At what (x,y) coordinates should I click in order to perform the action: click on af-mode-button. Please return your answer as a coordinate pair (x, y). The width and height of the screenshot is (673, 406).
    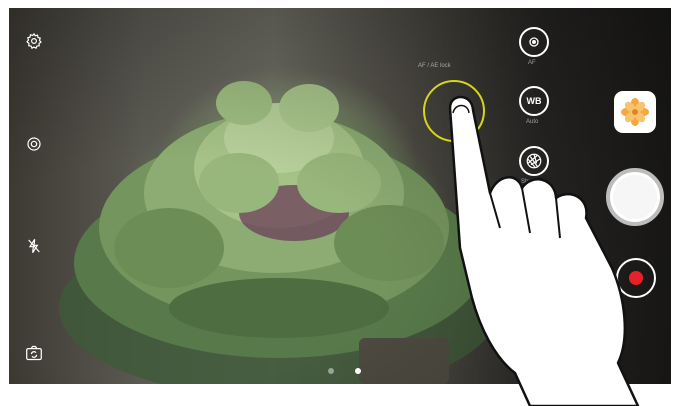
    Looking at the image, I should click on (534, 42).